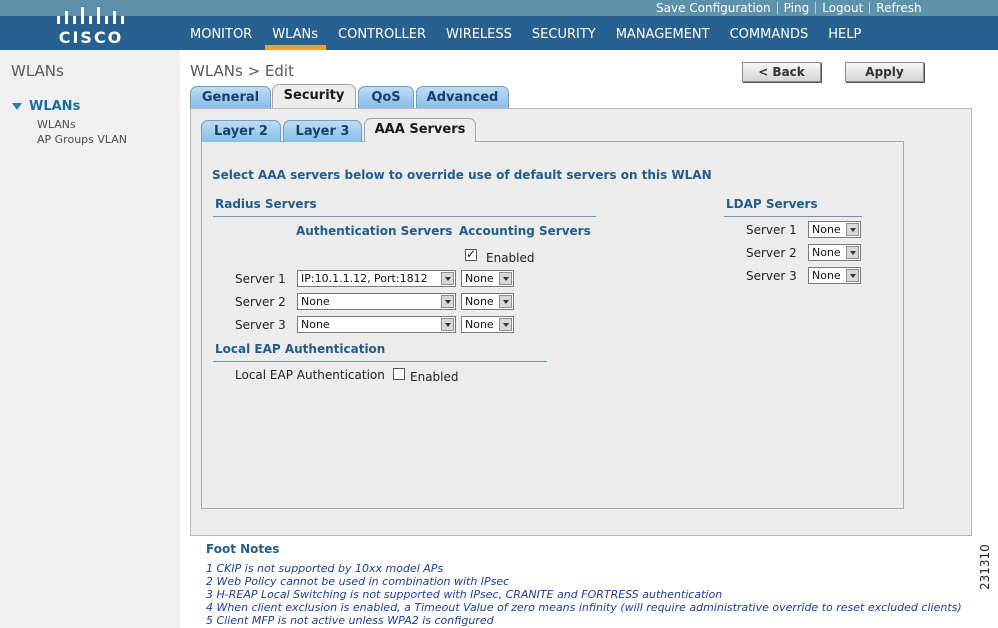 Image resolution: width=998 pixels, height=628 pixels. What do you see at coordinates (322, 131) in the screenshot?
I see `subtab-layer-3: Layer 3` at bounding box center [322, 131].